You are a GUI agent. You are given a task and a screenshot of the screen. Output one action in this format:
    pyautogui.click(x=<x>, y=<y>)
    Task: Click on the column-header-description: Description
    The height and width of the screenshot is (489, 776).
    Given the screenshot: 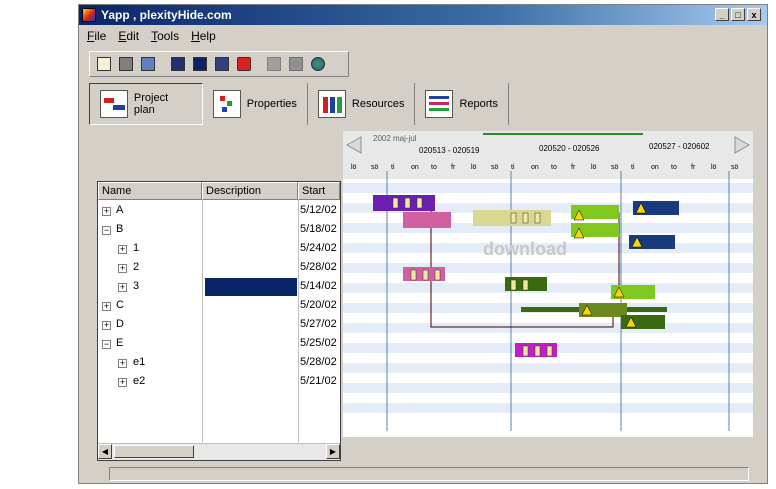 What is the action you would take?
    pyautogui.click(x=250, y=191)
    